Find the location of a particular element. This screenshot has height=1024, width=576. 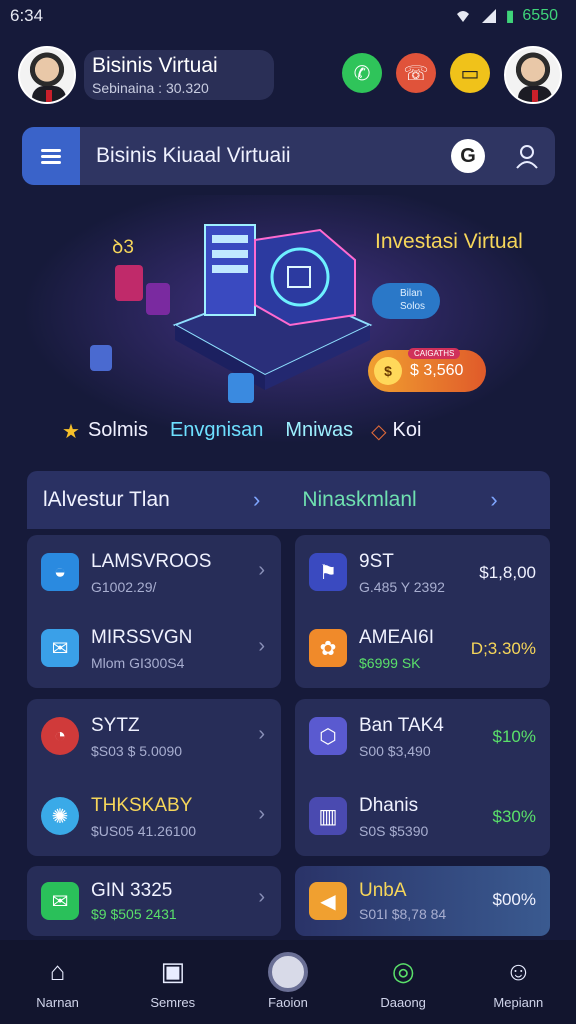

hero-tag: Mniwas is located at coordinates (319, 431).